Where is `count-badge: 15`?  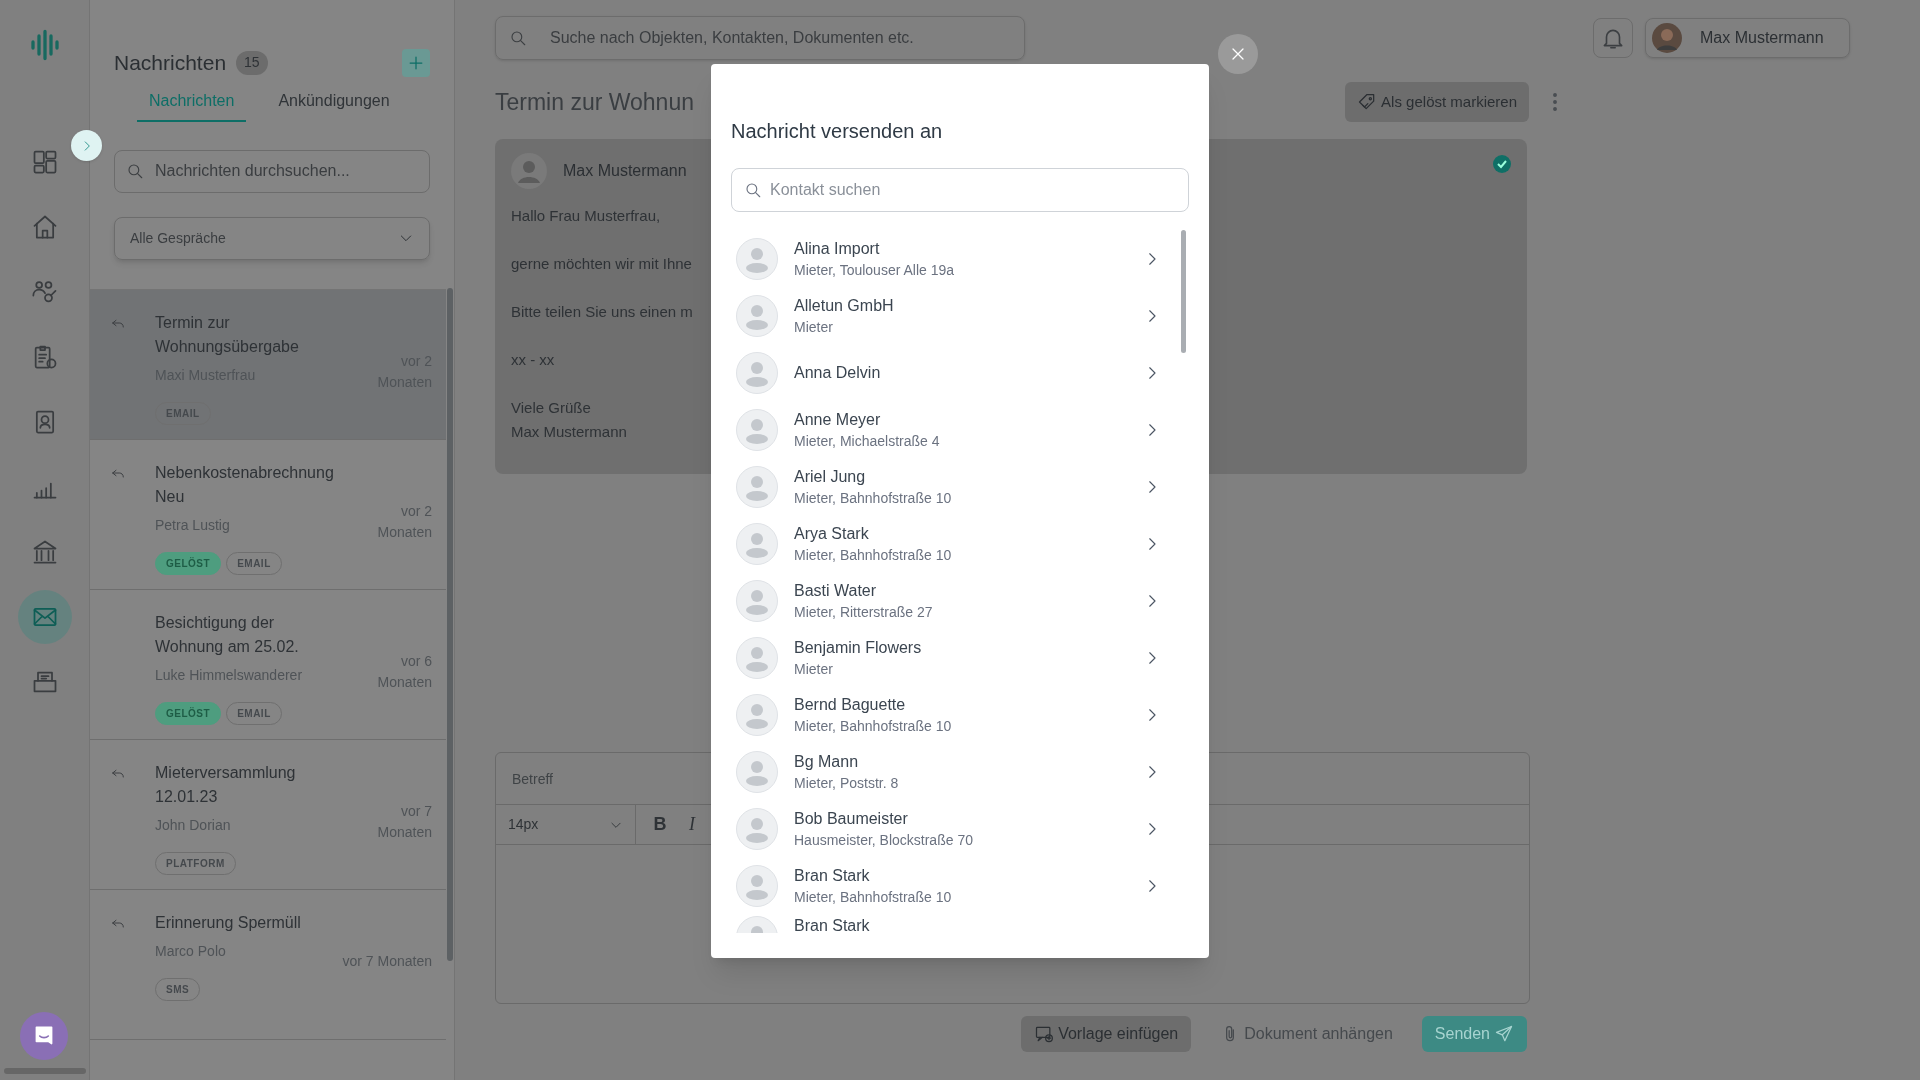
count-badge: 15 is located at coordinates (252, 62).